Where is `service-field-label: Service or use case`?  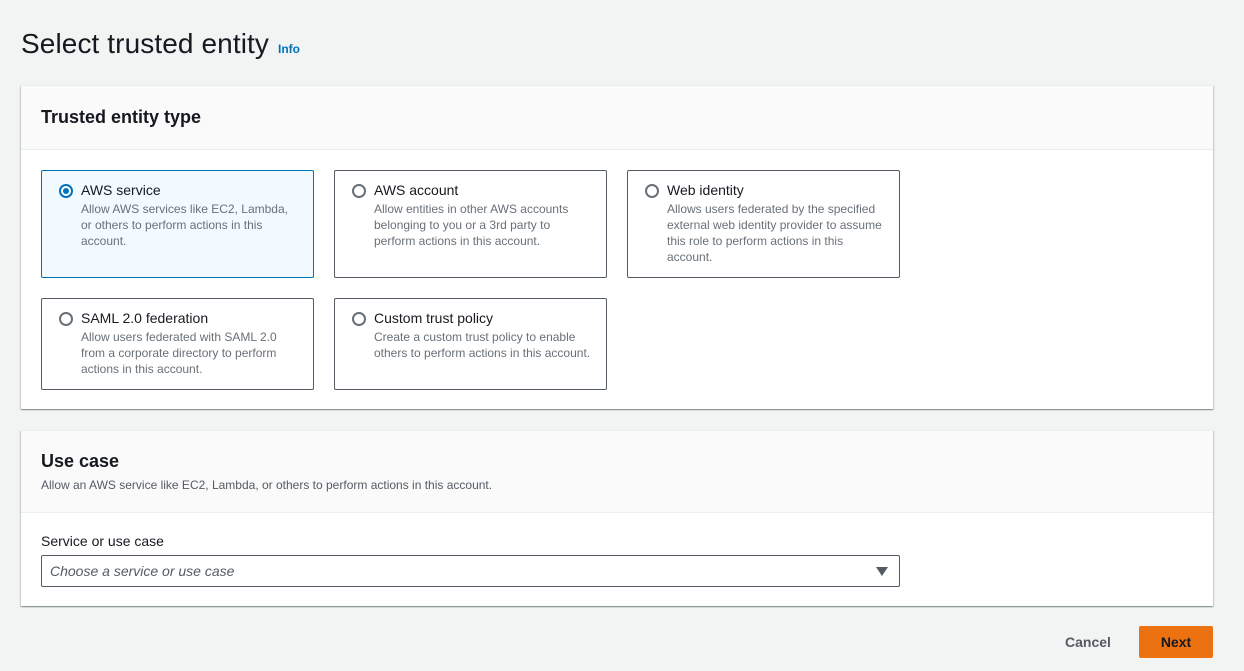
service-field-label: Service or use case is located at coordinates (102, 541).